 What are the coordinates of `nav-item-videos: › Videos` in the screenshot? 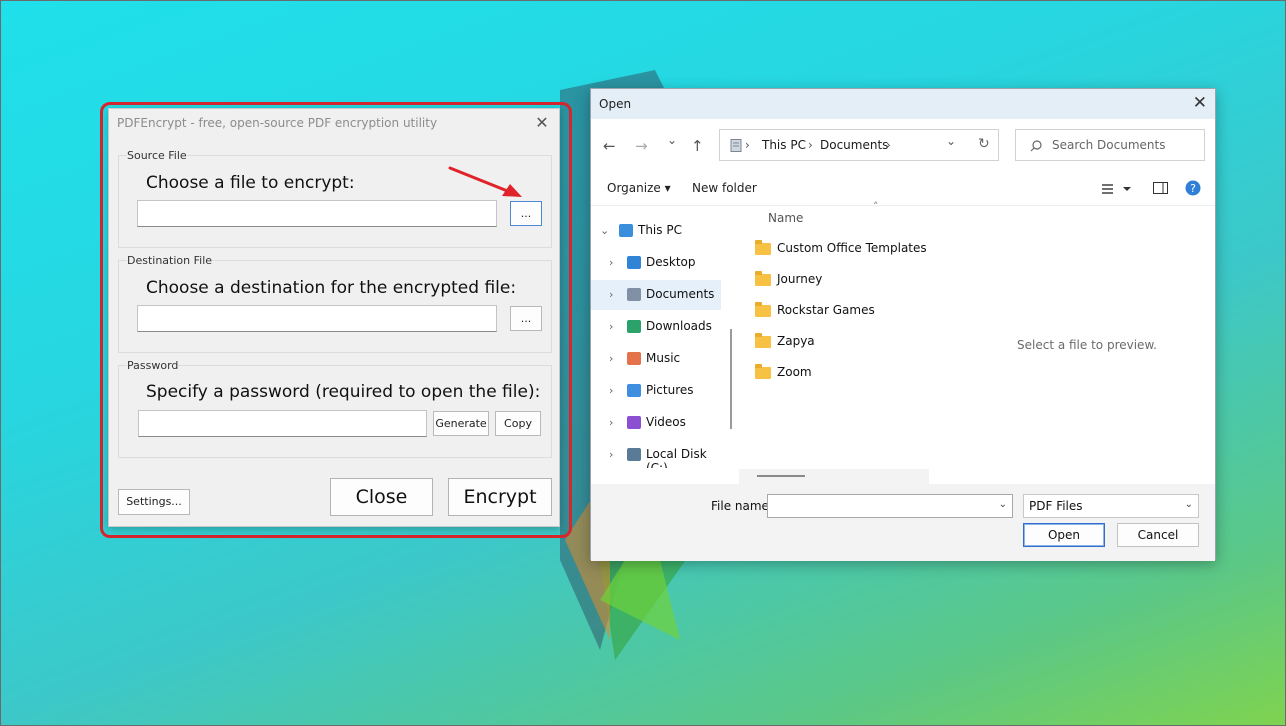 It's located at (656, 423).